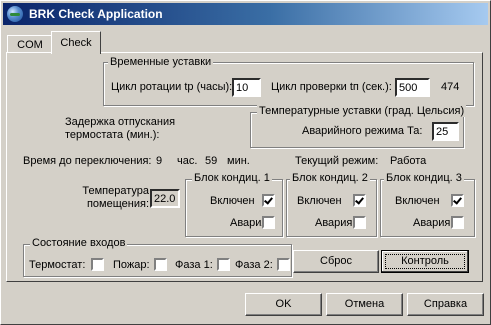 The height and width of the screenshot is (325, 491). Describe the element at coordinates (96, 14) in the screenshot. I see `window-title: BRK Check Application` at that location.